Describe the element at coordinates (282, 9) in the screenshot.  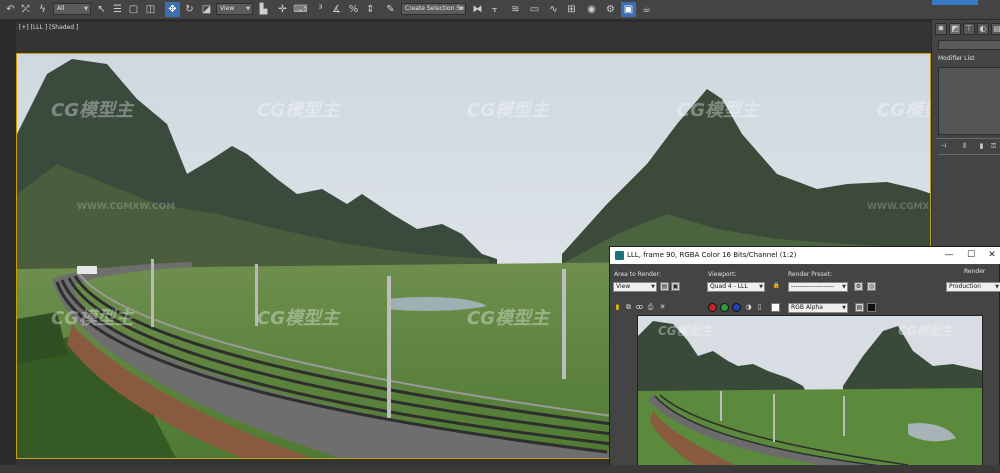
I see `select-manipulate-icon: ✛` at that location.